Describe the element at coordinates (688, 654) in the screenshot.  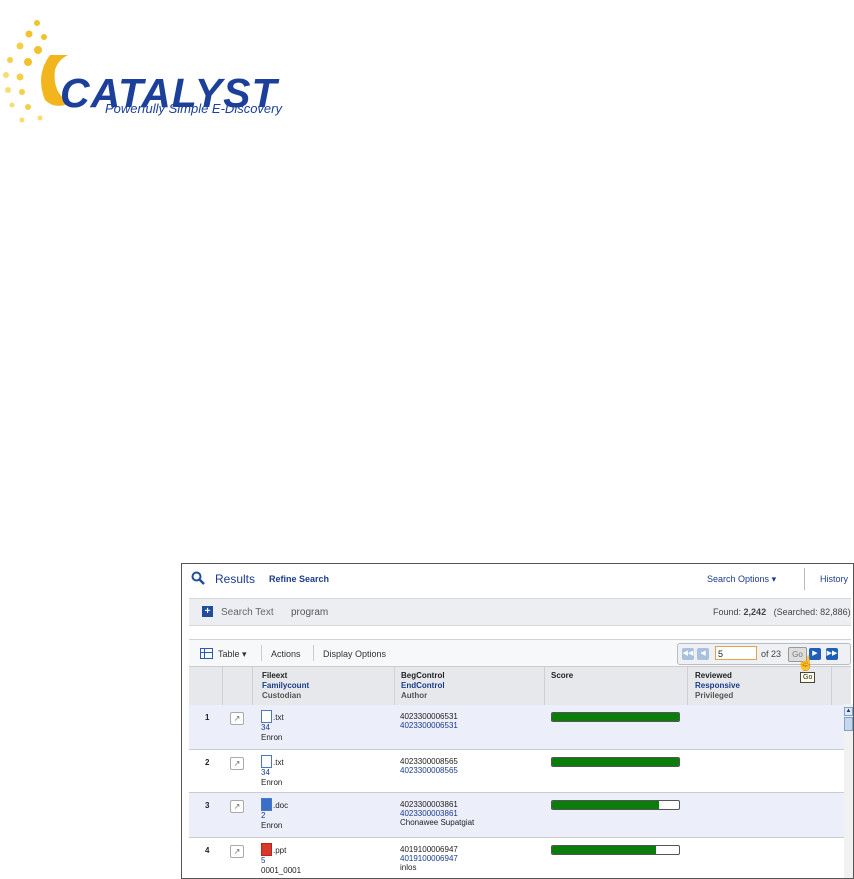
I see `first-page-icon: ◀◀` at that location.